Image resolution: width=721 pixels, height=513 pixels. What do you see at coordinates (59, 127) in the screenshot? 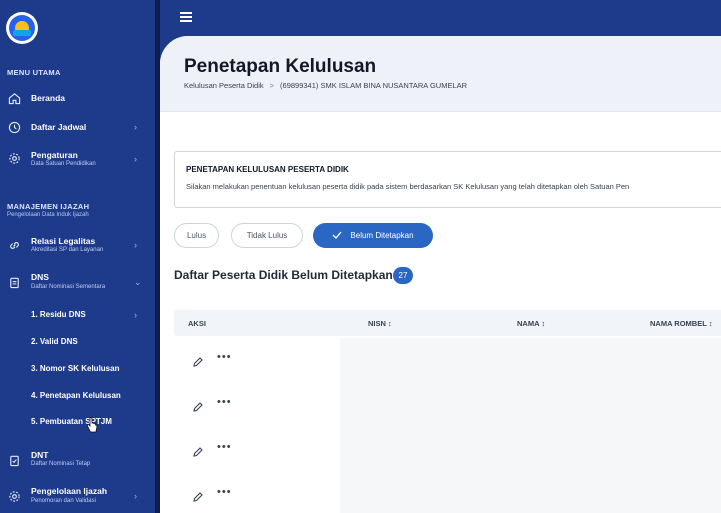
I see `sidebar-item-label: Daftar Jadwal` at bounding box center [59, 127].